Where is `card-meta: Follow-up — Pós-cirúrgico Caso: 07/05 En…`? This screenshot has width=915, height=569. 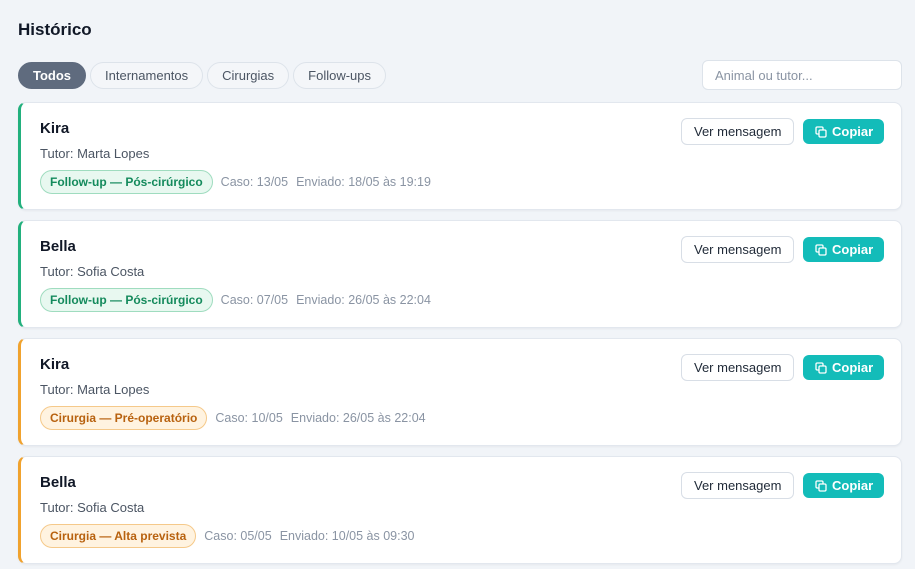
card-meta: Follow-up — Pós-cirúrgico Caso: 07/05 En… is located at coordinates (235, 300).